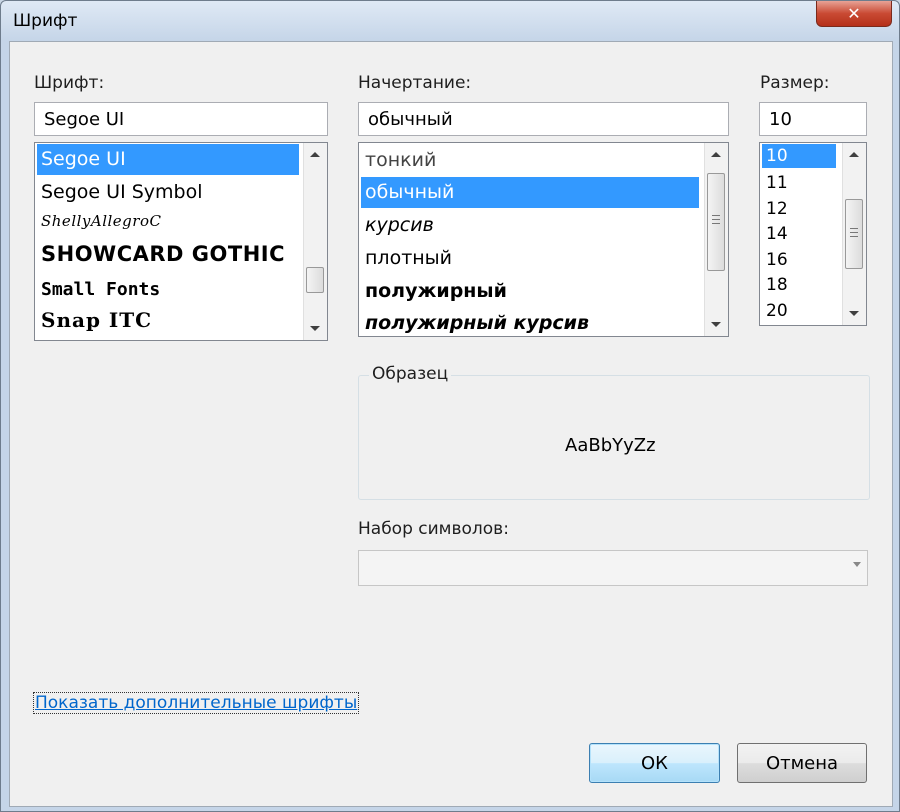 This screenshot has height=812, width=900. What do you see at coordinates (857, 564) in the screenshot?
I see `chevron-down-icon` at bounding box center [857, 564].